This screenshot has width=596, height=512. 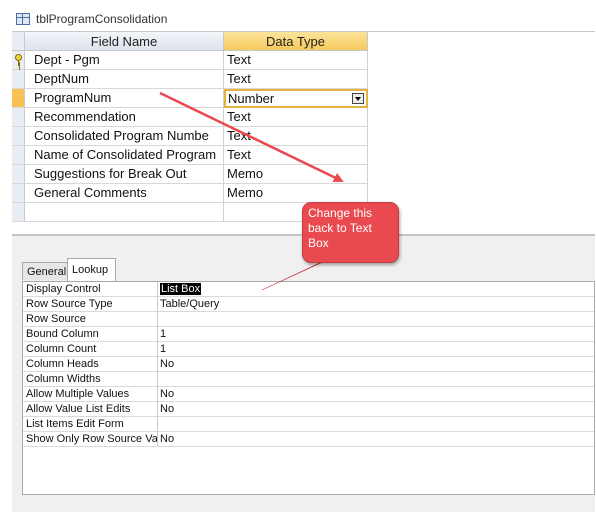 I want to click on annotation-arrows, so click(x=252, y=191).